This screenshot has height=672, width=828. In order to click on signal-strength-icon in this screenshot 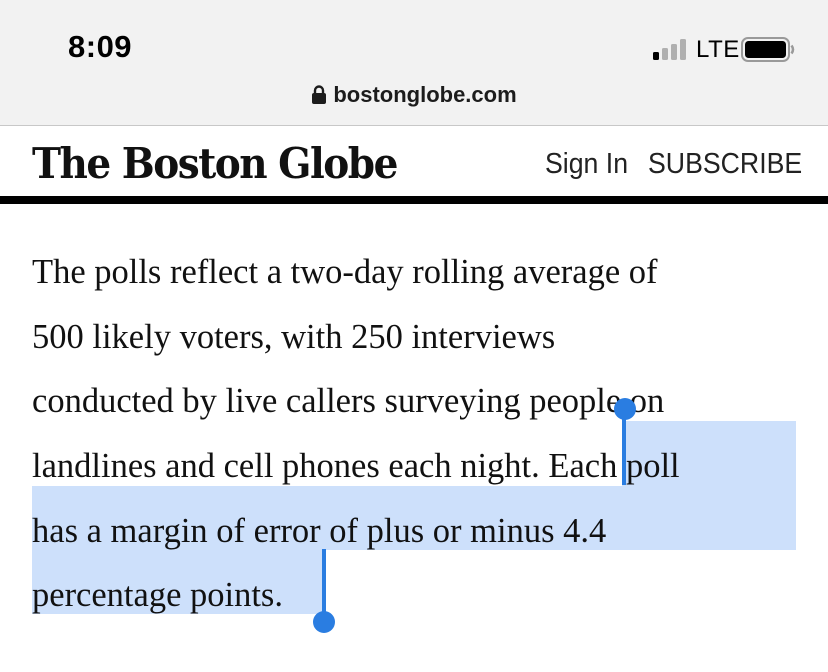, I will do `click(671, 49)`.